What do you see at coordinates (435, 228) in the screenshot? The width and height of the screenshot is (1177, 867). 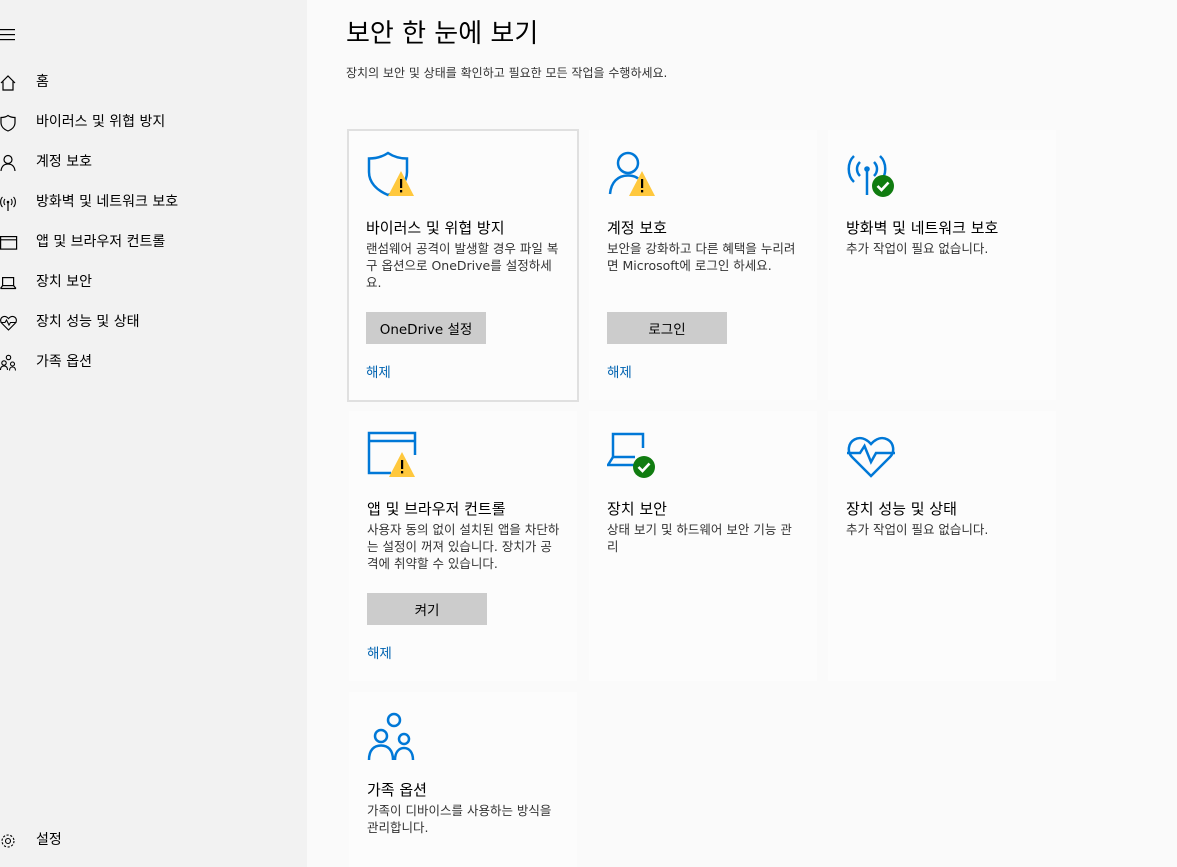 I see `card-title: 바이러스 및 위협 방지` at bounding box center [435, 228].